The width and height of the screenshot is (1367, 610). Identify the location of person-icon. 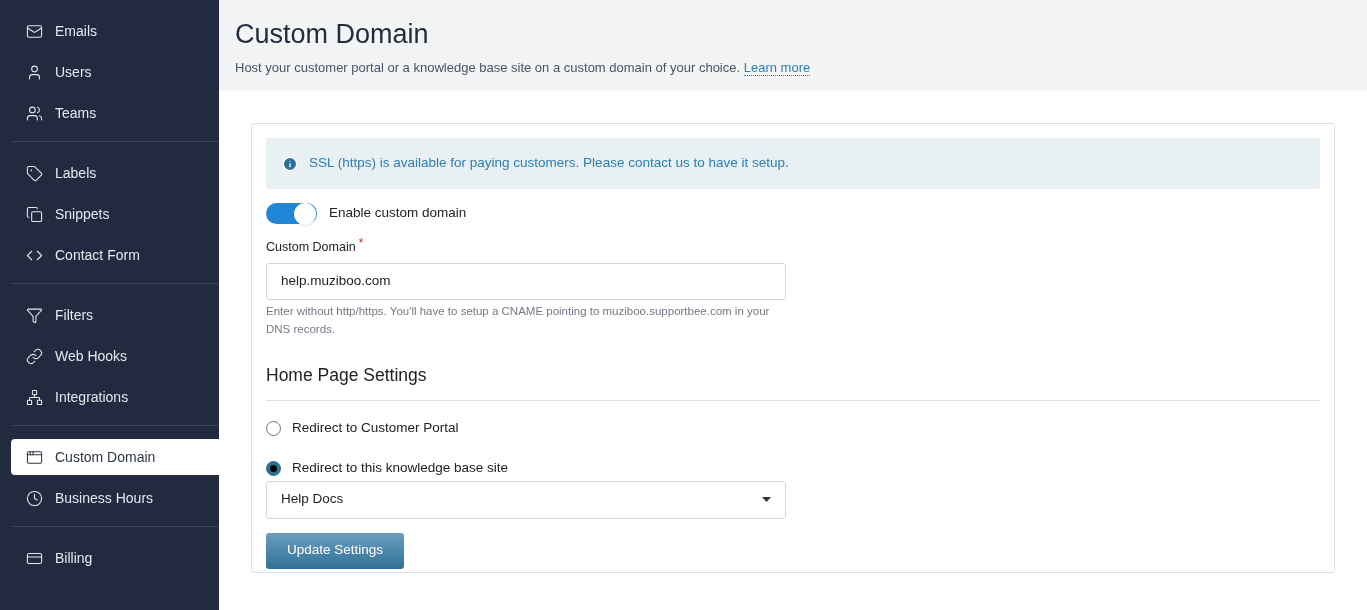
(34, 72).